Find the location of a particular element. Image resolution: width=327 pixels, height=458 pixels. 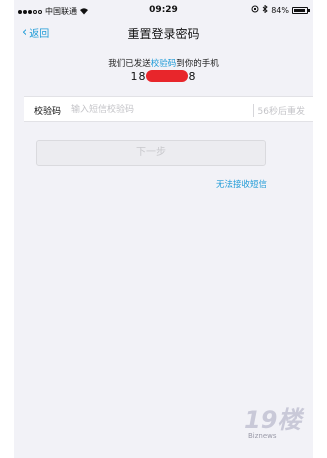

phone-number-start: 18 is located at coordinates (138, 76).